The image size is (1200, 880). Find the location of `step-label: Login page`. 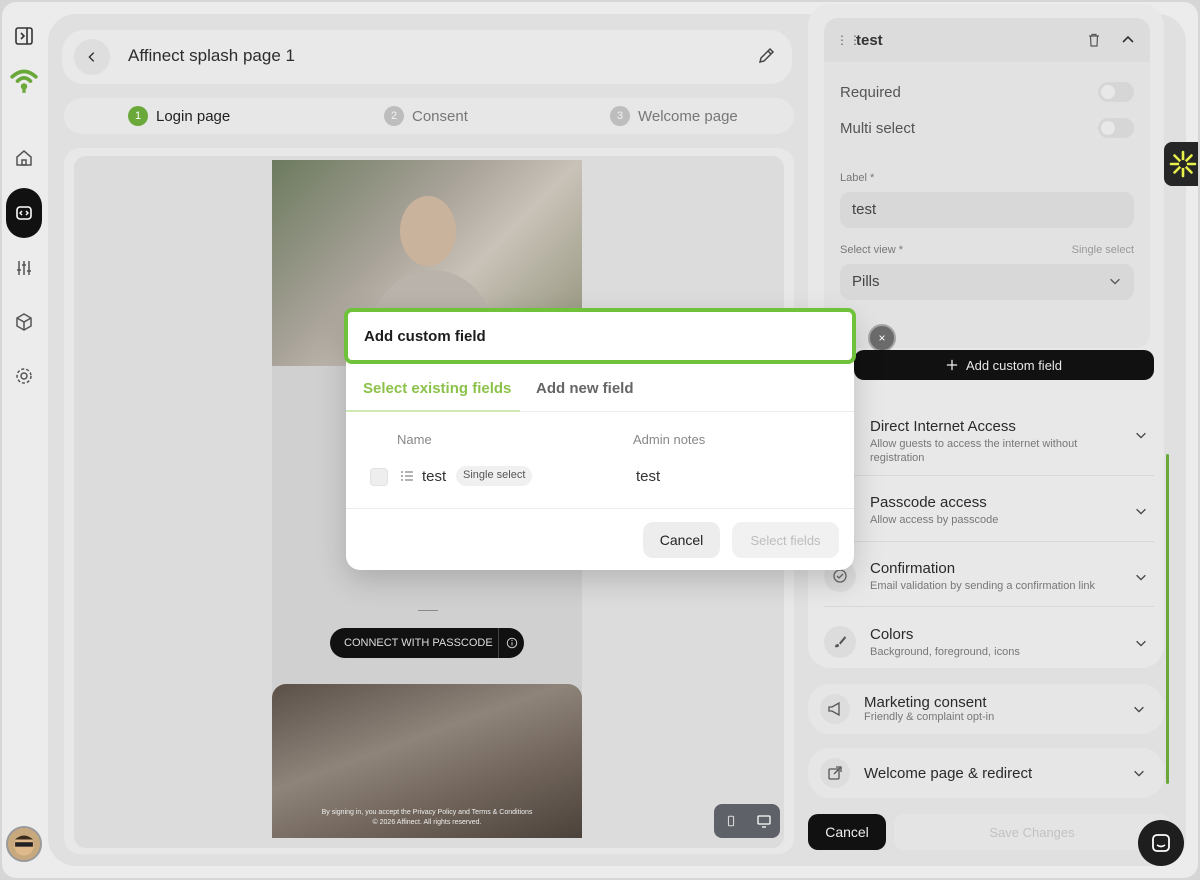

step-label: Login page is located at coordinates (193, 116).